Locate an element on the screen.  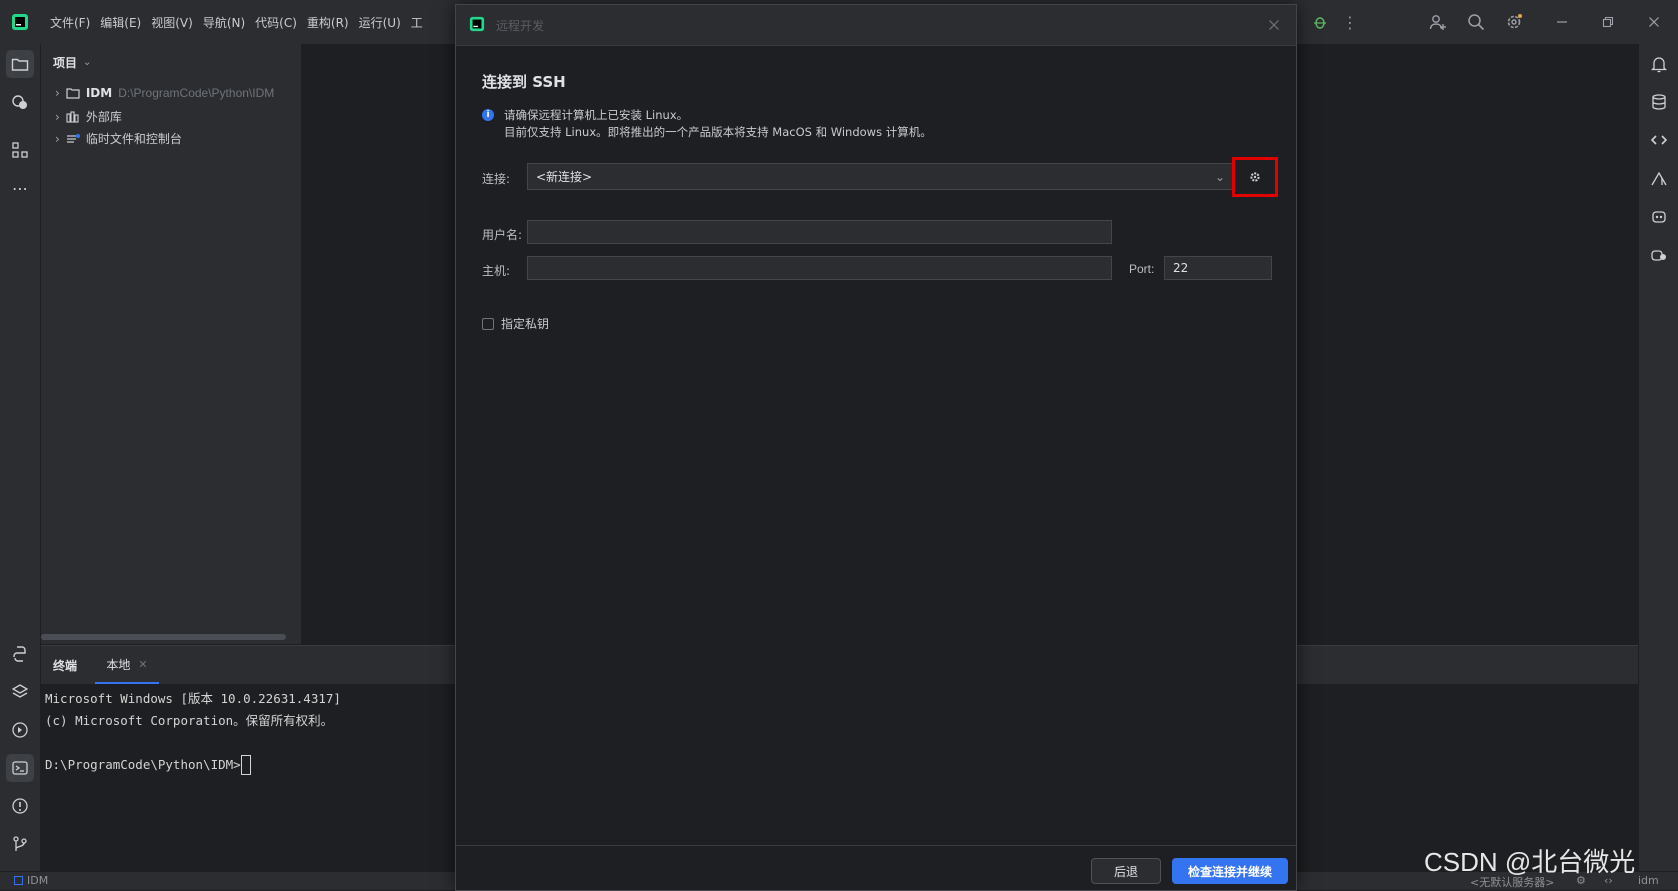
right-tool-strip is located at coordinates (1658, 457).